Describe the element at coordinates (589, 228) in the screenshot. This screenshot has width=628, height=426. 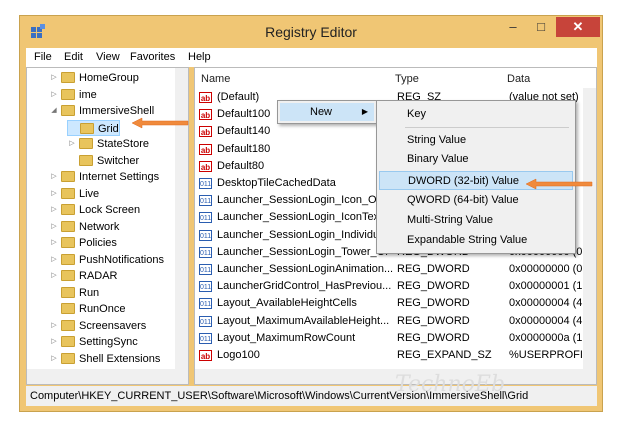
I see `list-vertical-scrollbar` at that location.